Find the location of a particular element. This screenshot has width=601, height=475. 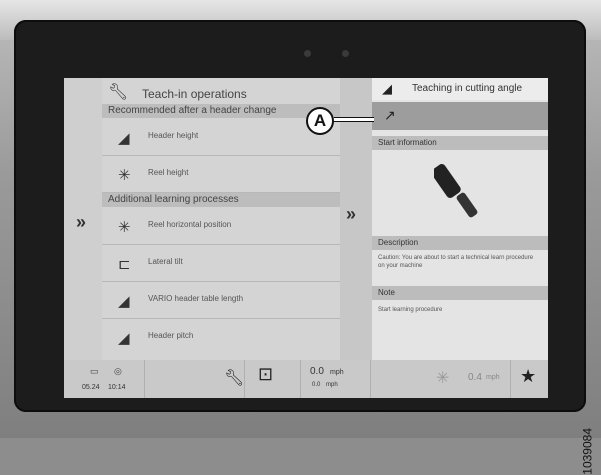

detail-title-bar: ◢ Teaching in cutting angle is located at coordinates (460, 89).